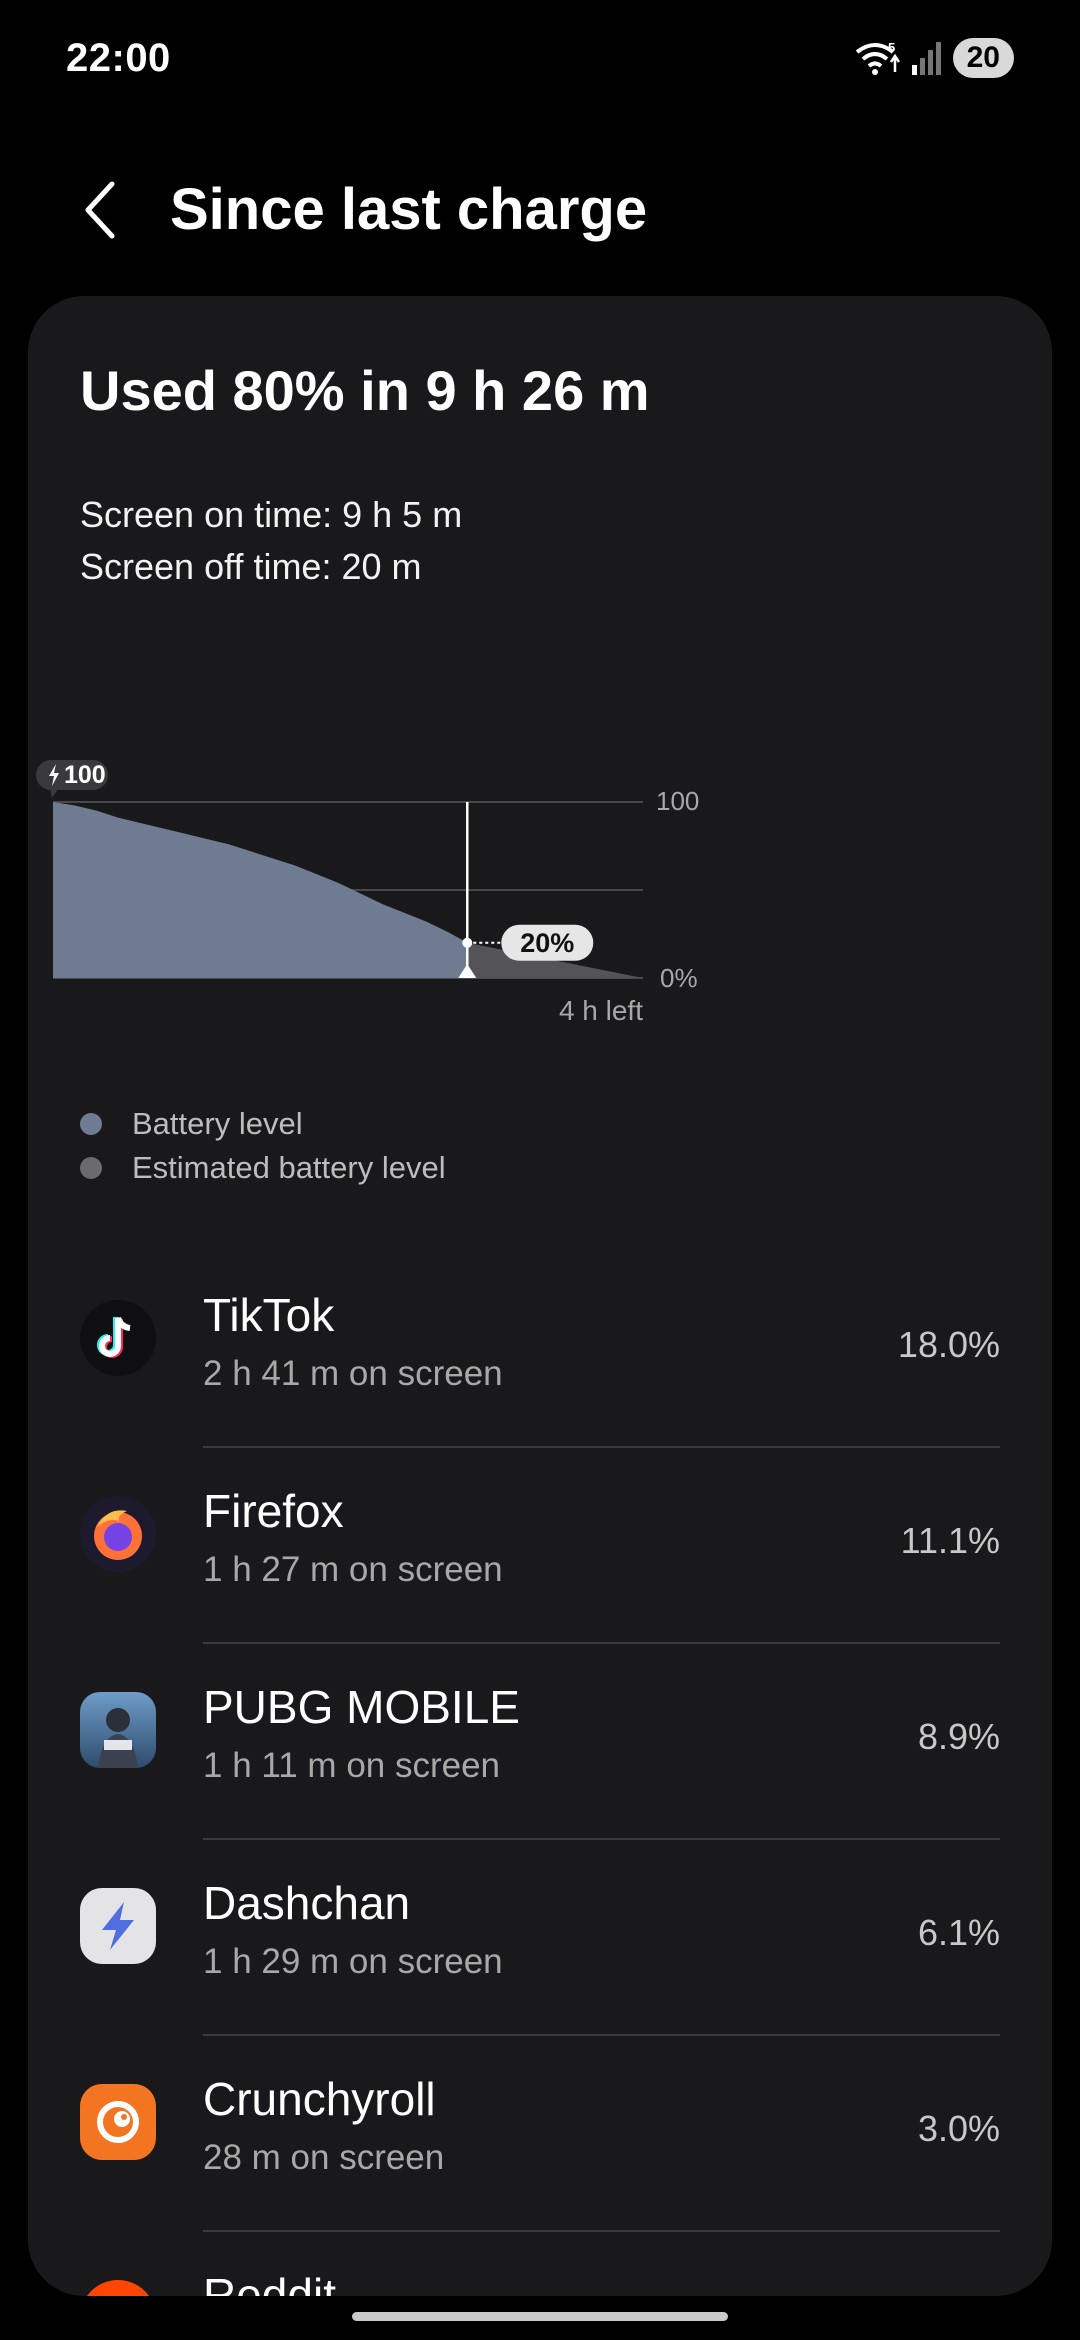 The image size is (1080, 2340). I want to click on app-screen-time: 28 m on screen, so click(324, 2157).